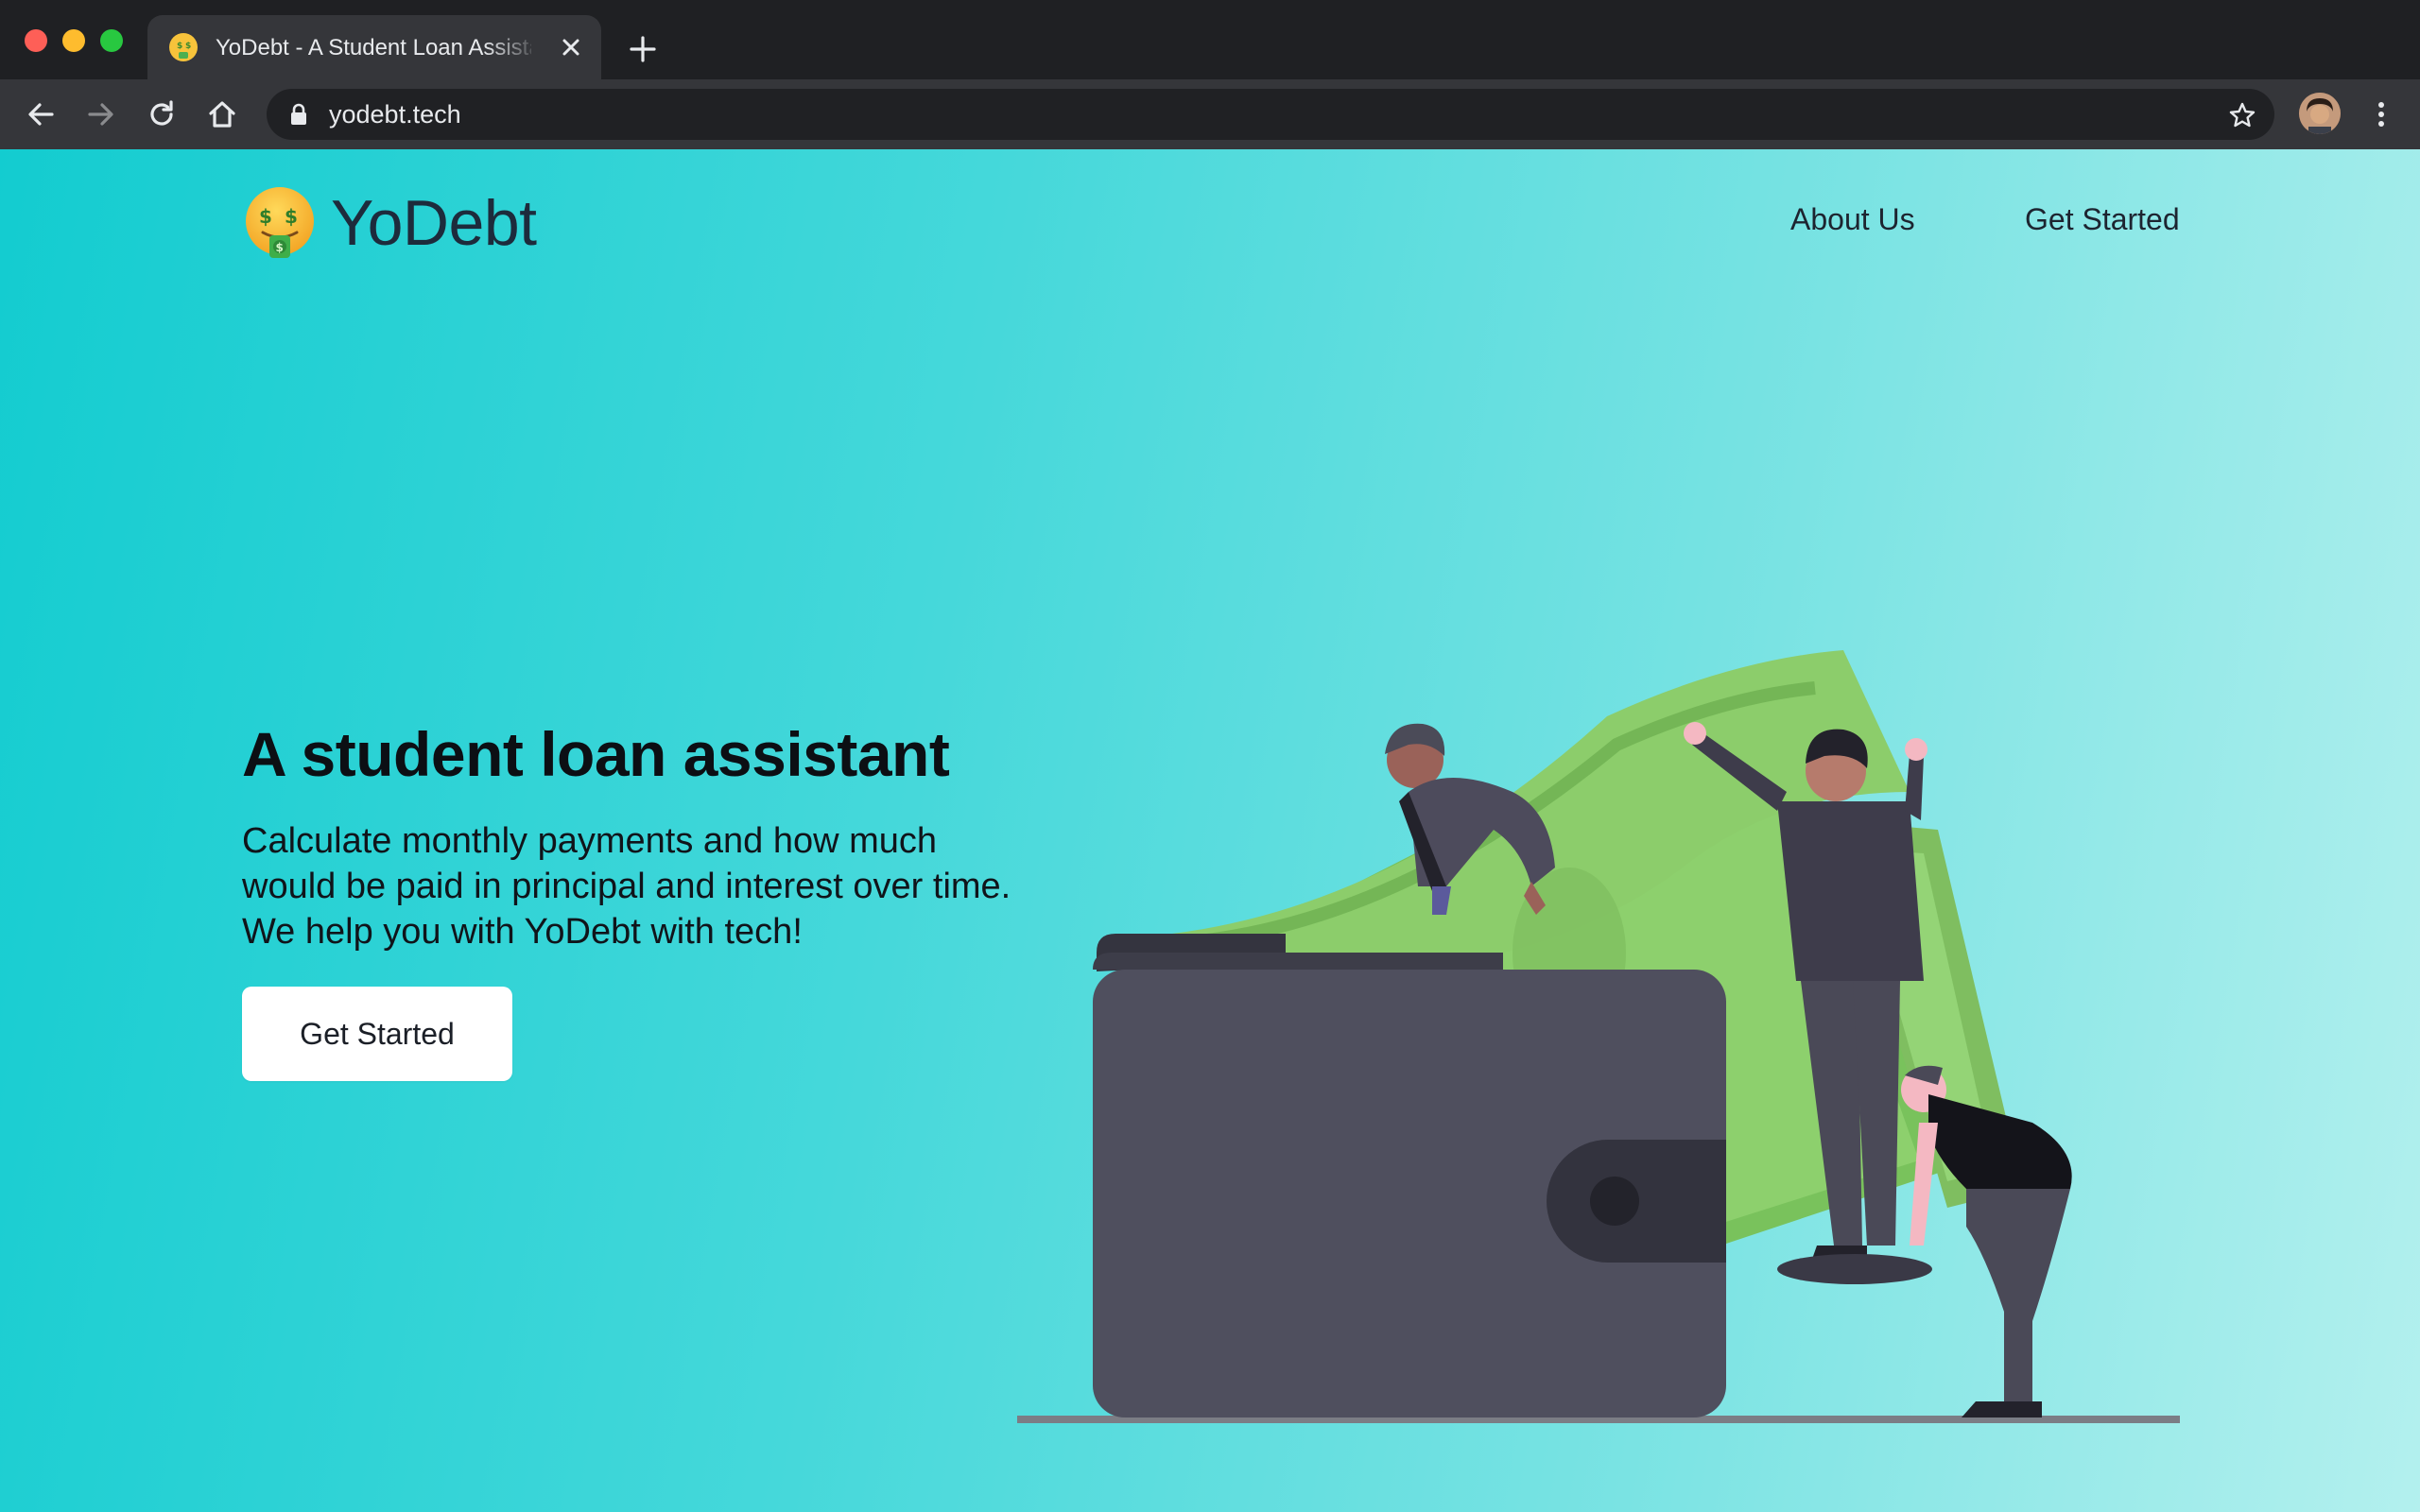 The image size is (2420, 1512). What do you see at coordinates (643, 49) in the screenshot?
I see `new-tab-plus-icon` at bounding box center [643, 49].